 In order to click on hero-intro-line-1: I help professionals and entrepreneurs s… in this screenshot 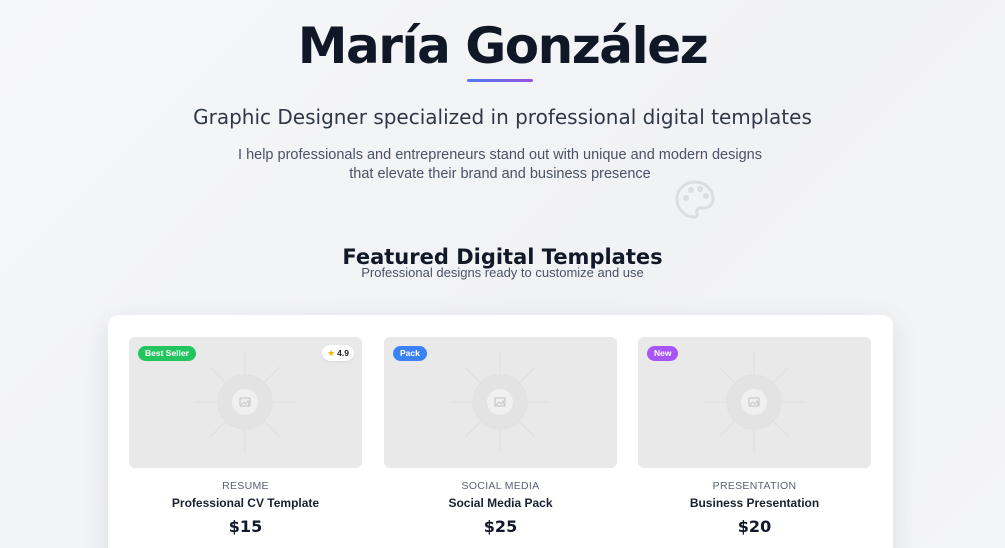, I will do `click(500, 155)`.